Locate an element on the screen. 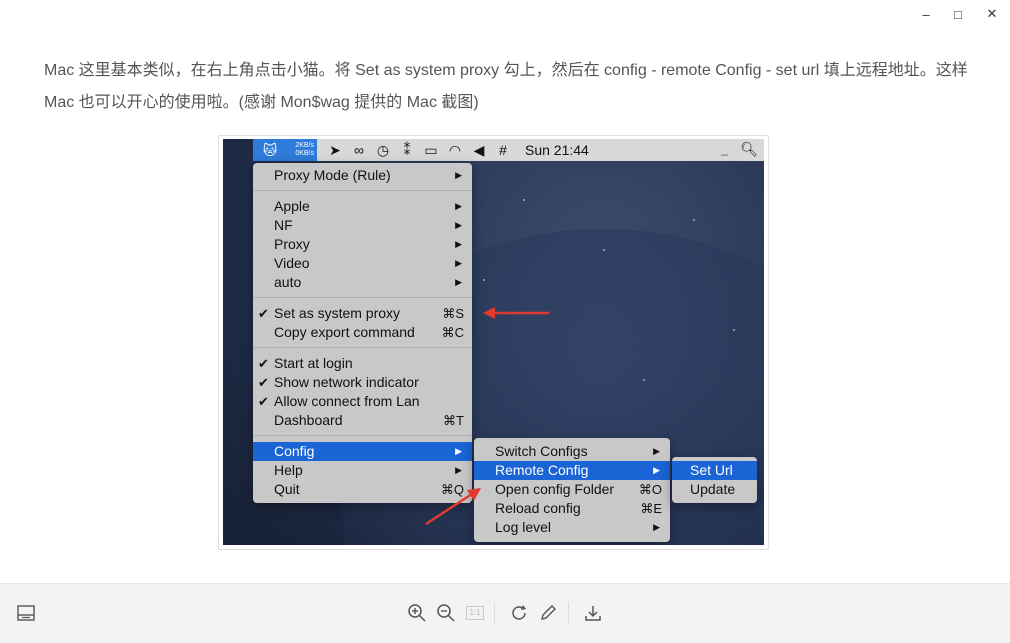 This screenshot has width=1010, height=643. remote-config-submenu: Set Url Update is located at coordinates (714, 480).